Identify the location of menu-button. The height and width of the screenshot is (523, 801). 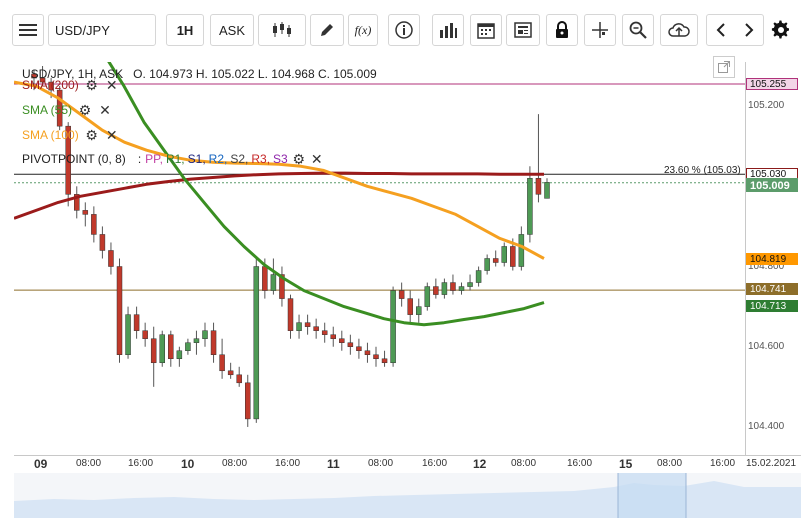
(28, 30).